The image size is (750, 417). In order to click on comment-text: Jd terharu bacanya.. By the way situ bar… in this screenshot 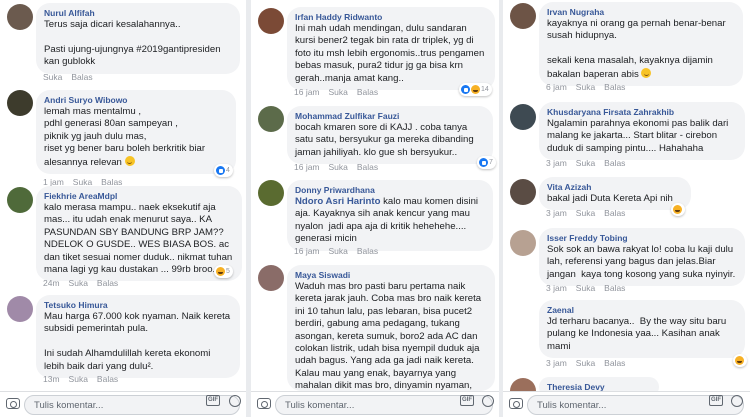, I will do `click(638, 334)`.